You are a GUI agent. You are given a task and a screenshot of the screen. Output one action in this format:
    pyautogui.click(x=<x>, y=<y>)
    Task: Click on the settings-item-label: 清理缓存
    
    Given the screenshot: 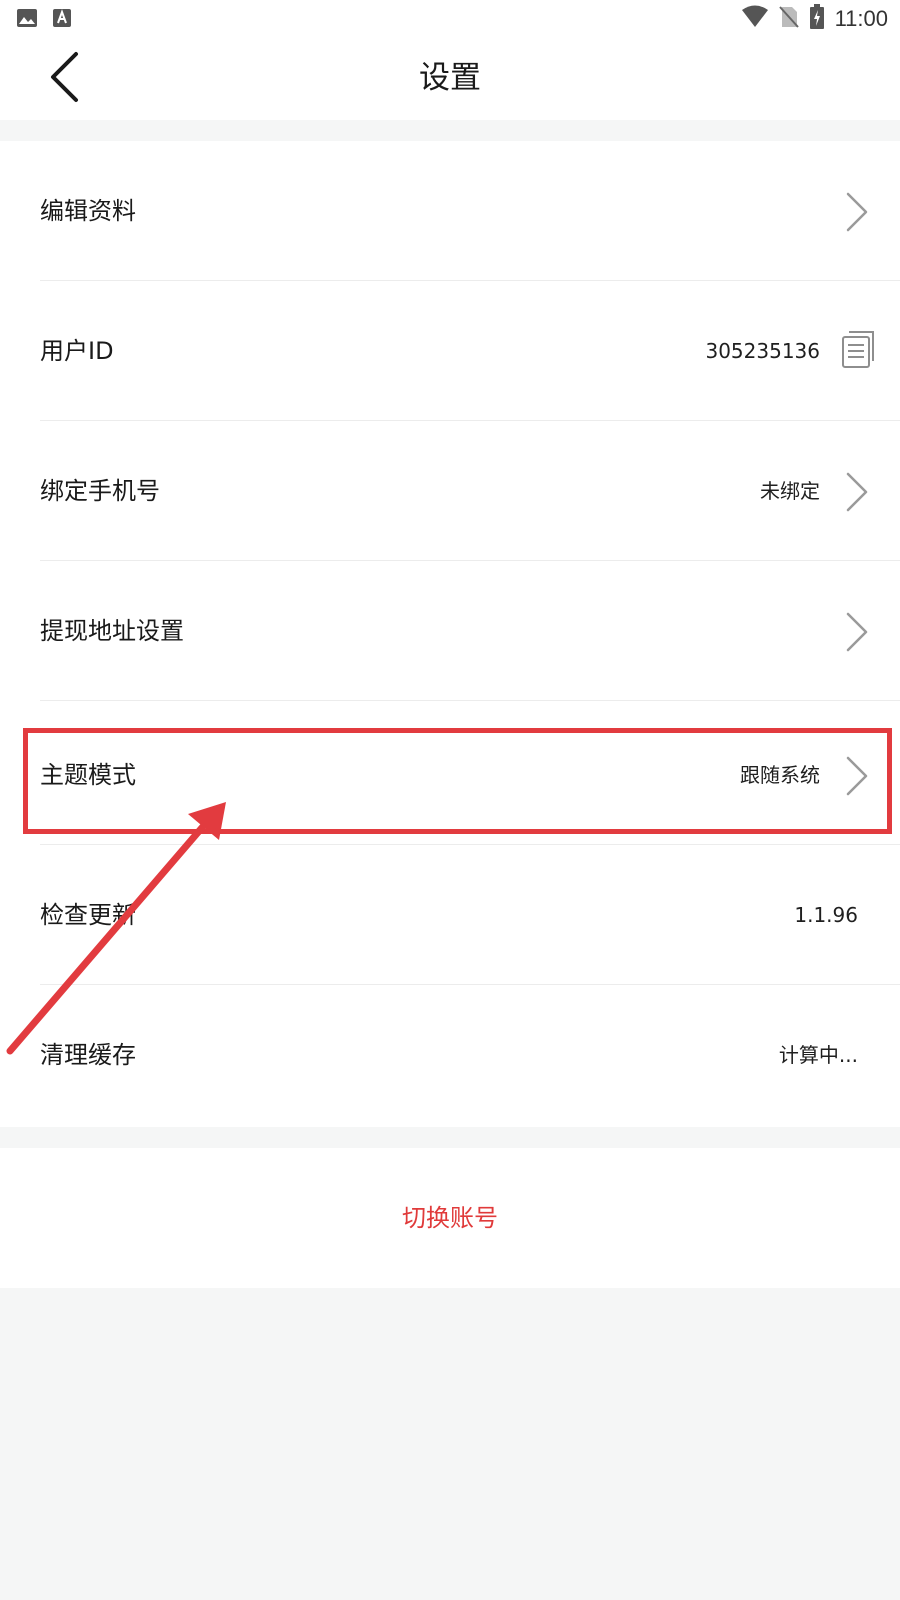 What is the action you would take?
    pyautogui.click(x=88, y=1055)
    